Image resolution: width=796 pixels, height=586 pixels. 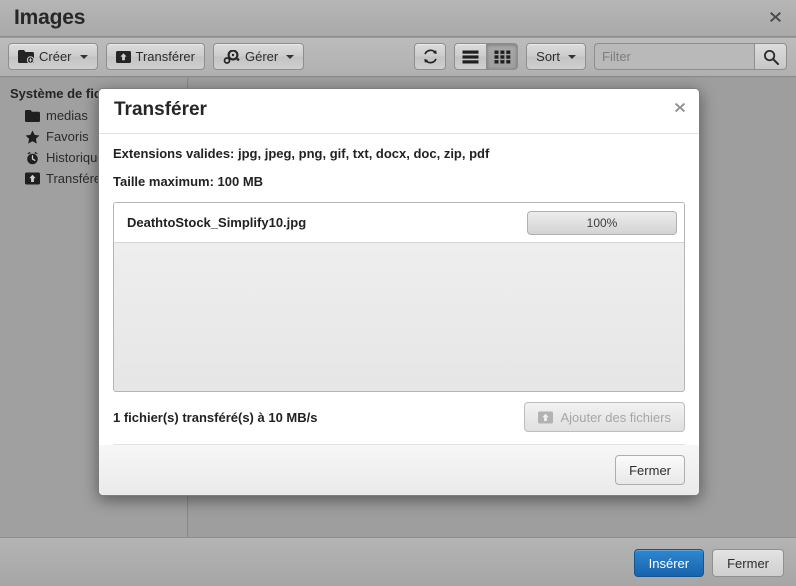 I want to click on transfer-status-text: 1 fichier(s) transféré(s) à 10 MB/s, so click(x=215, y=417).